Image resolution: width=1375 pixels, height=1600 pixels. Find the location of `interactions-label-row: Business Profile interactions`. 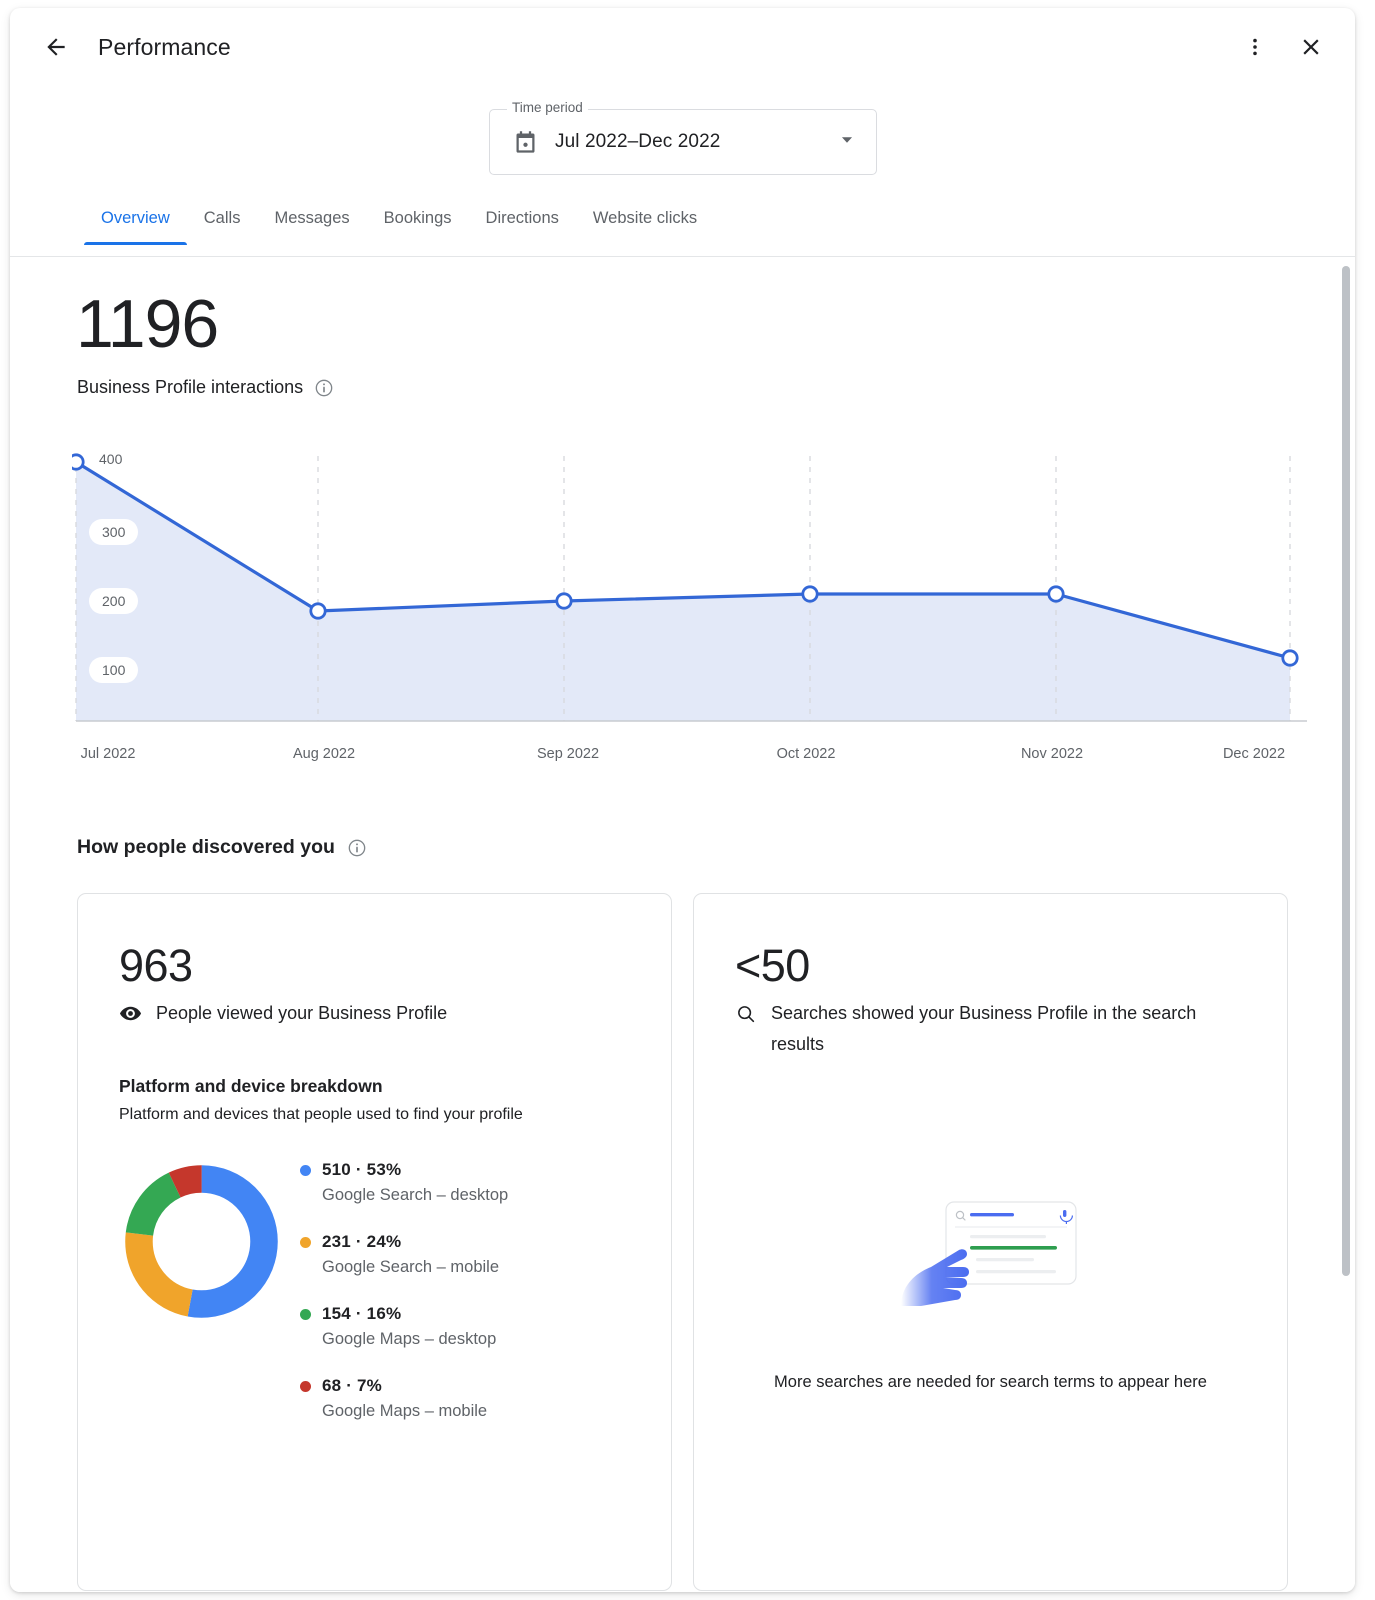

interactions-label-row: Business Profile interactions is located at coordinates (205, 387).